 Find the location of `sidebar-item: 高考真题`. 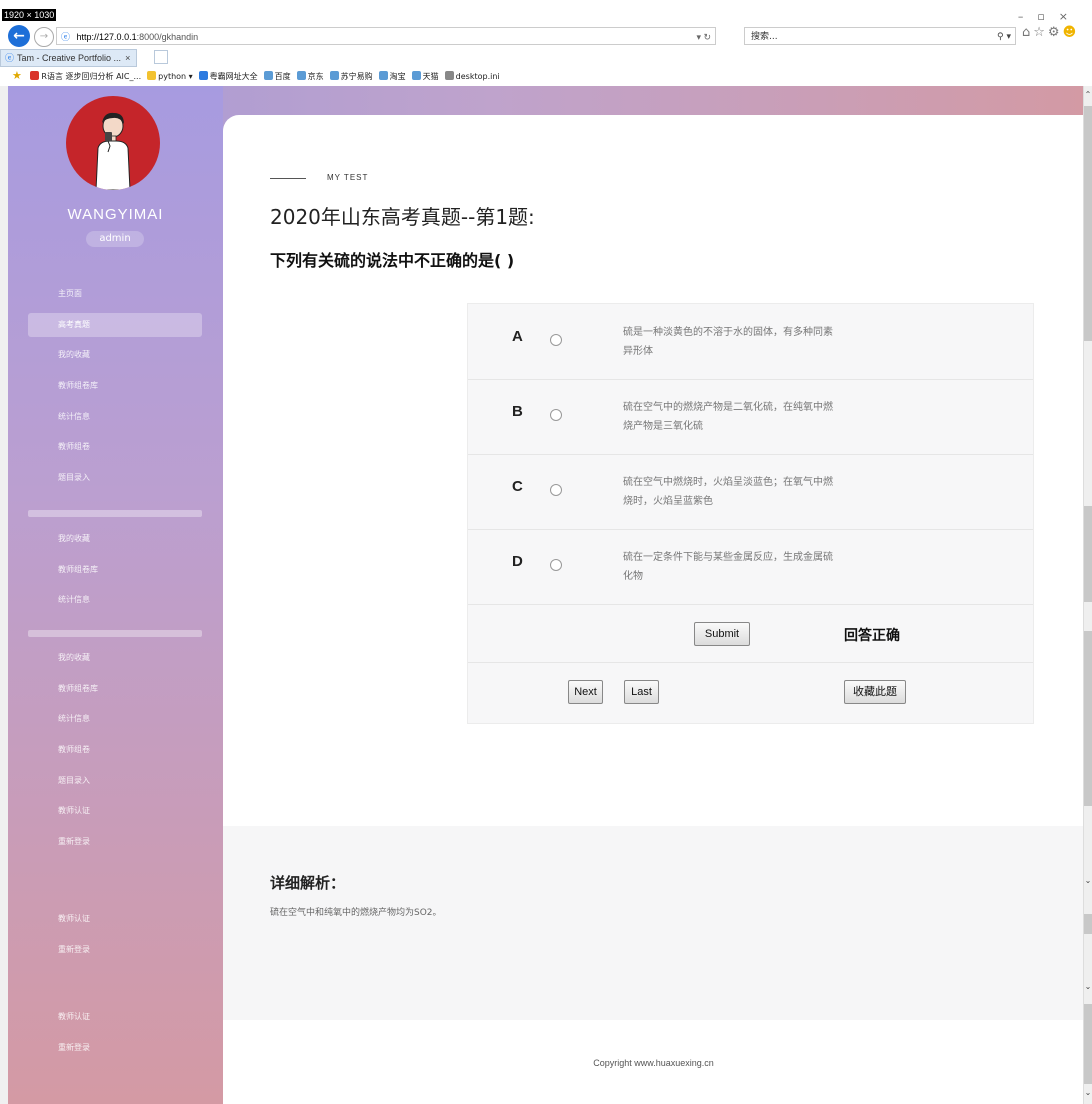

sidebar-item: 高考真题 is located at coordinates (115, 324).